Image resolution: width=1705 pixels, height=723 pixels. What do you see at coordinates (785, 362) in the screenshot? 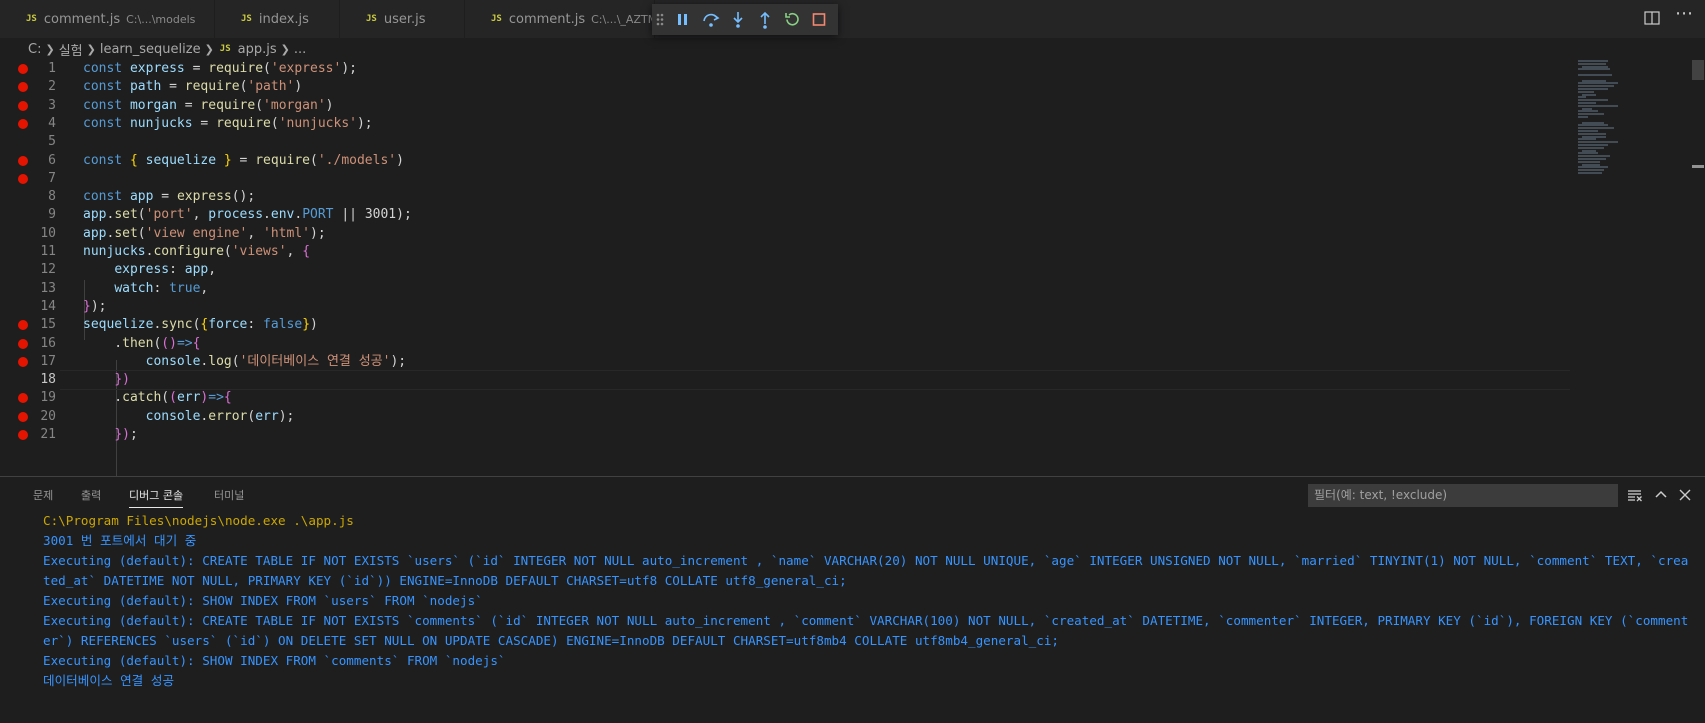
I see `code-line: 17 console.log('데이터베이스 연결 성공');` at bounding box center [785, 362].